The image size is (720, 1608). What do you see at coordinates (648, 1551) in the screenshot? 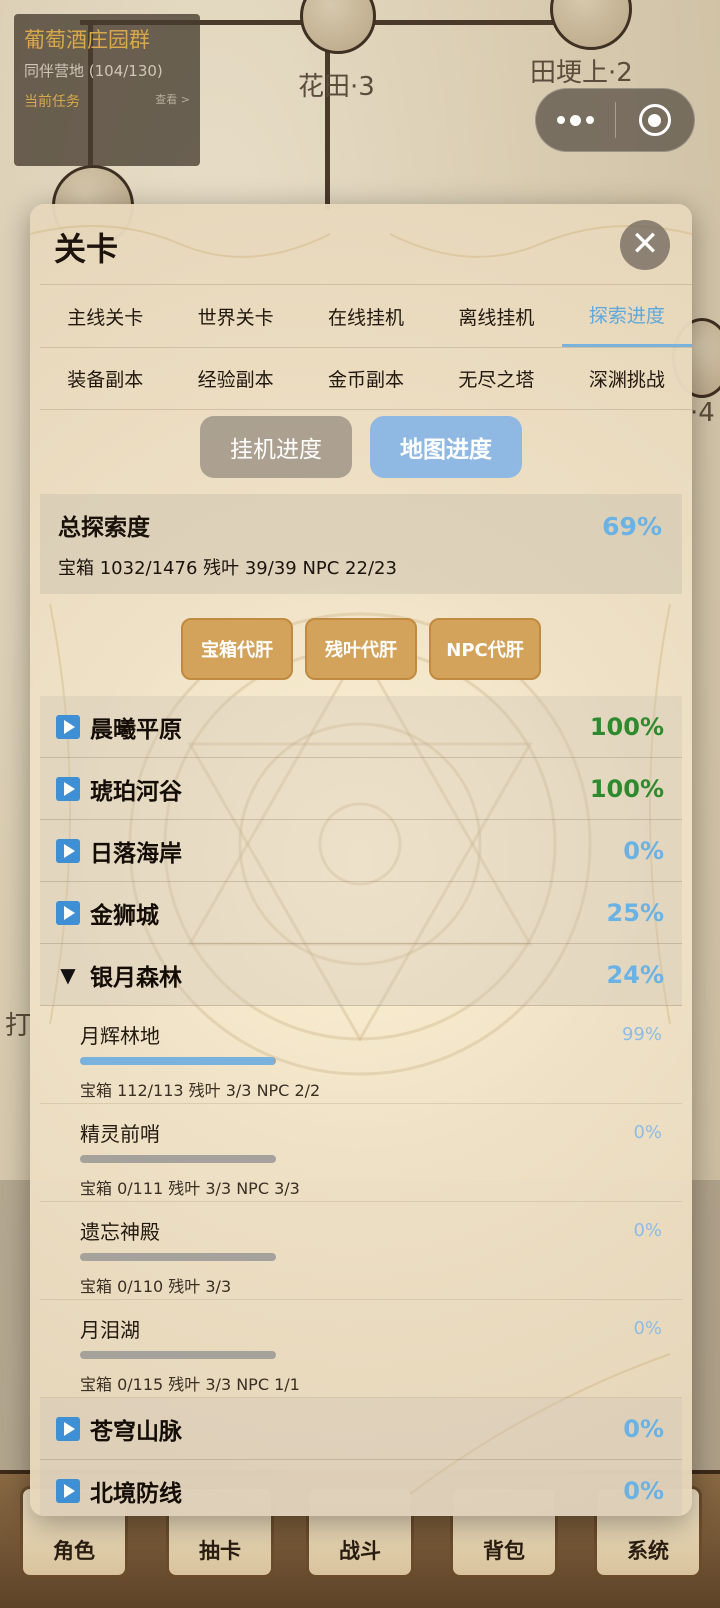
I see `nav-label: 系统` at bounding box center [648, 1551].